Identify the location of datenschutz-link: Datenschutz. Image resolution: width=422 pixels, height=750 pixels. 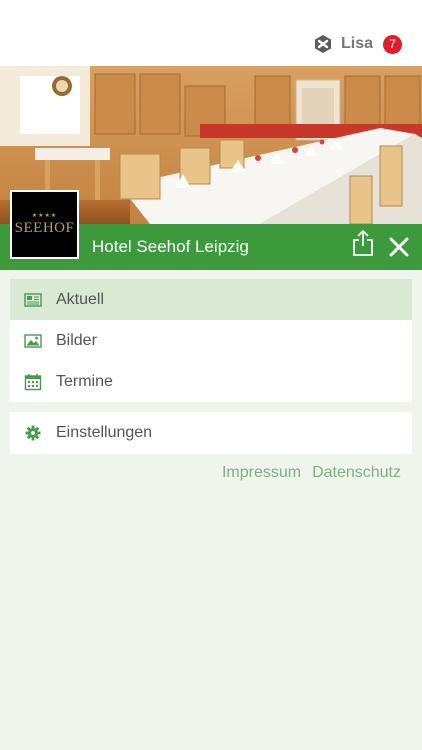
(356, 473).